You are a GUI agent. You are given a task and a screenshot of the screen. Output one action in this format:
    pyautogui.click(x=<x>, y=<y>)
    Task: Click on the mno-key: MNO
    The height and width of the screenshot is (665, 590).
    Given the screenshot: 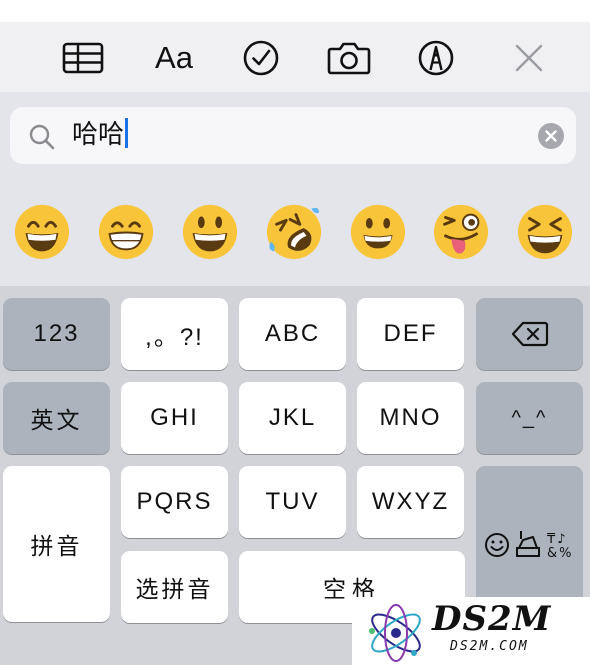 What is the action you would take?
    pyautogui.click(x=410, y=418)
    